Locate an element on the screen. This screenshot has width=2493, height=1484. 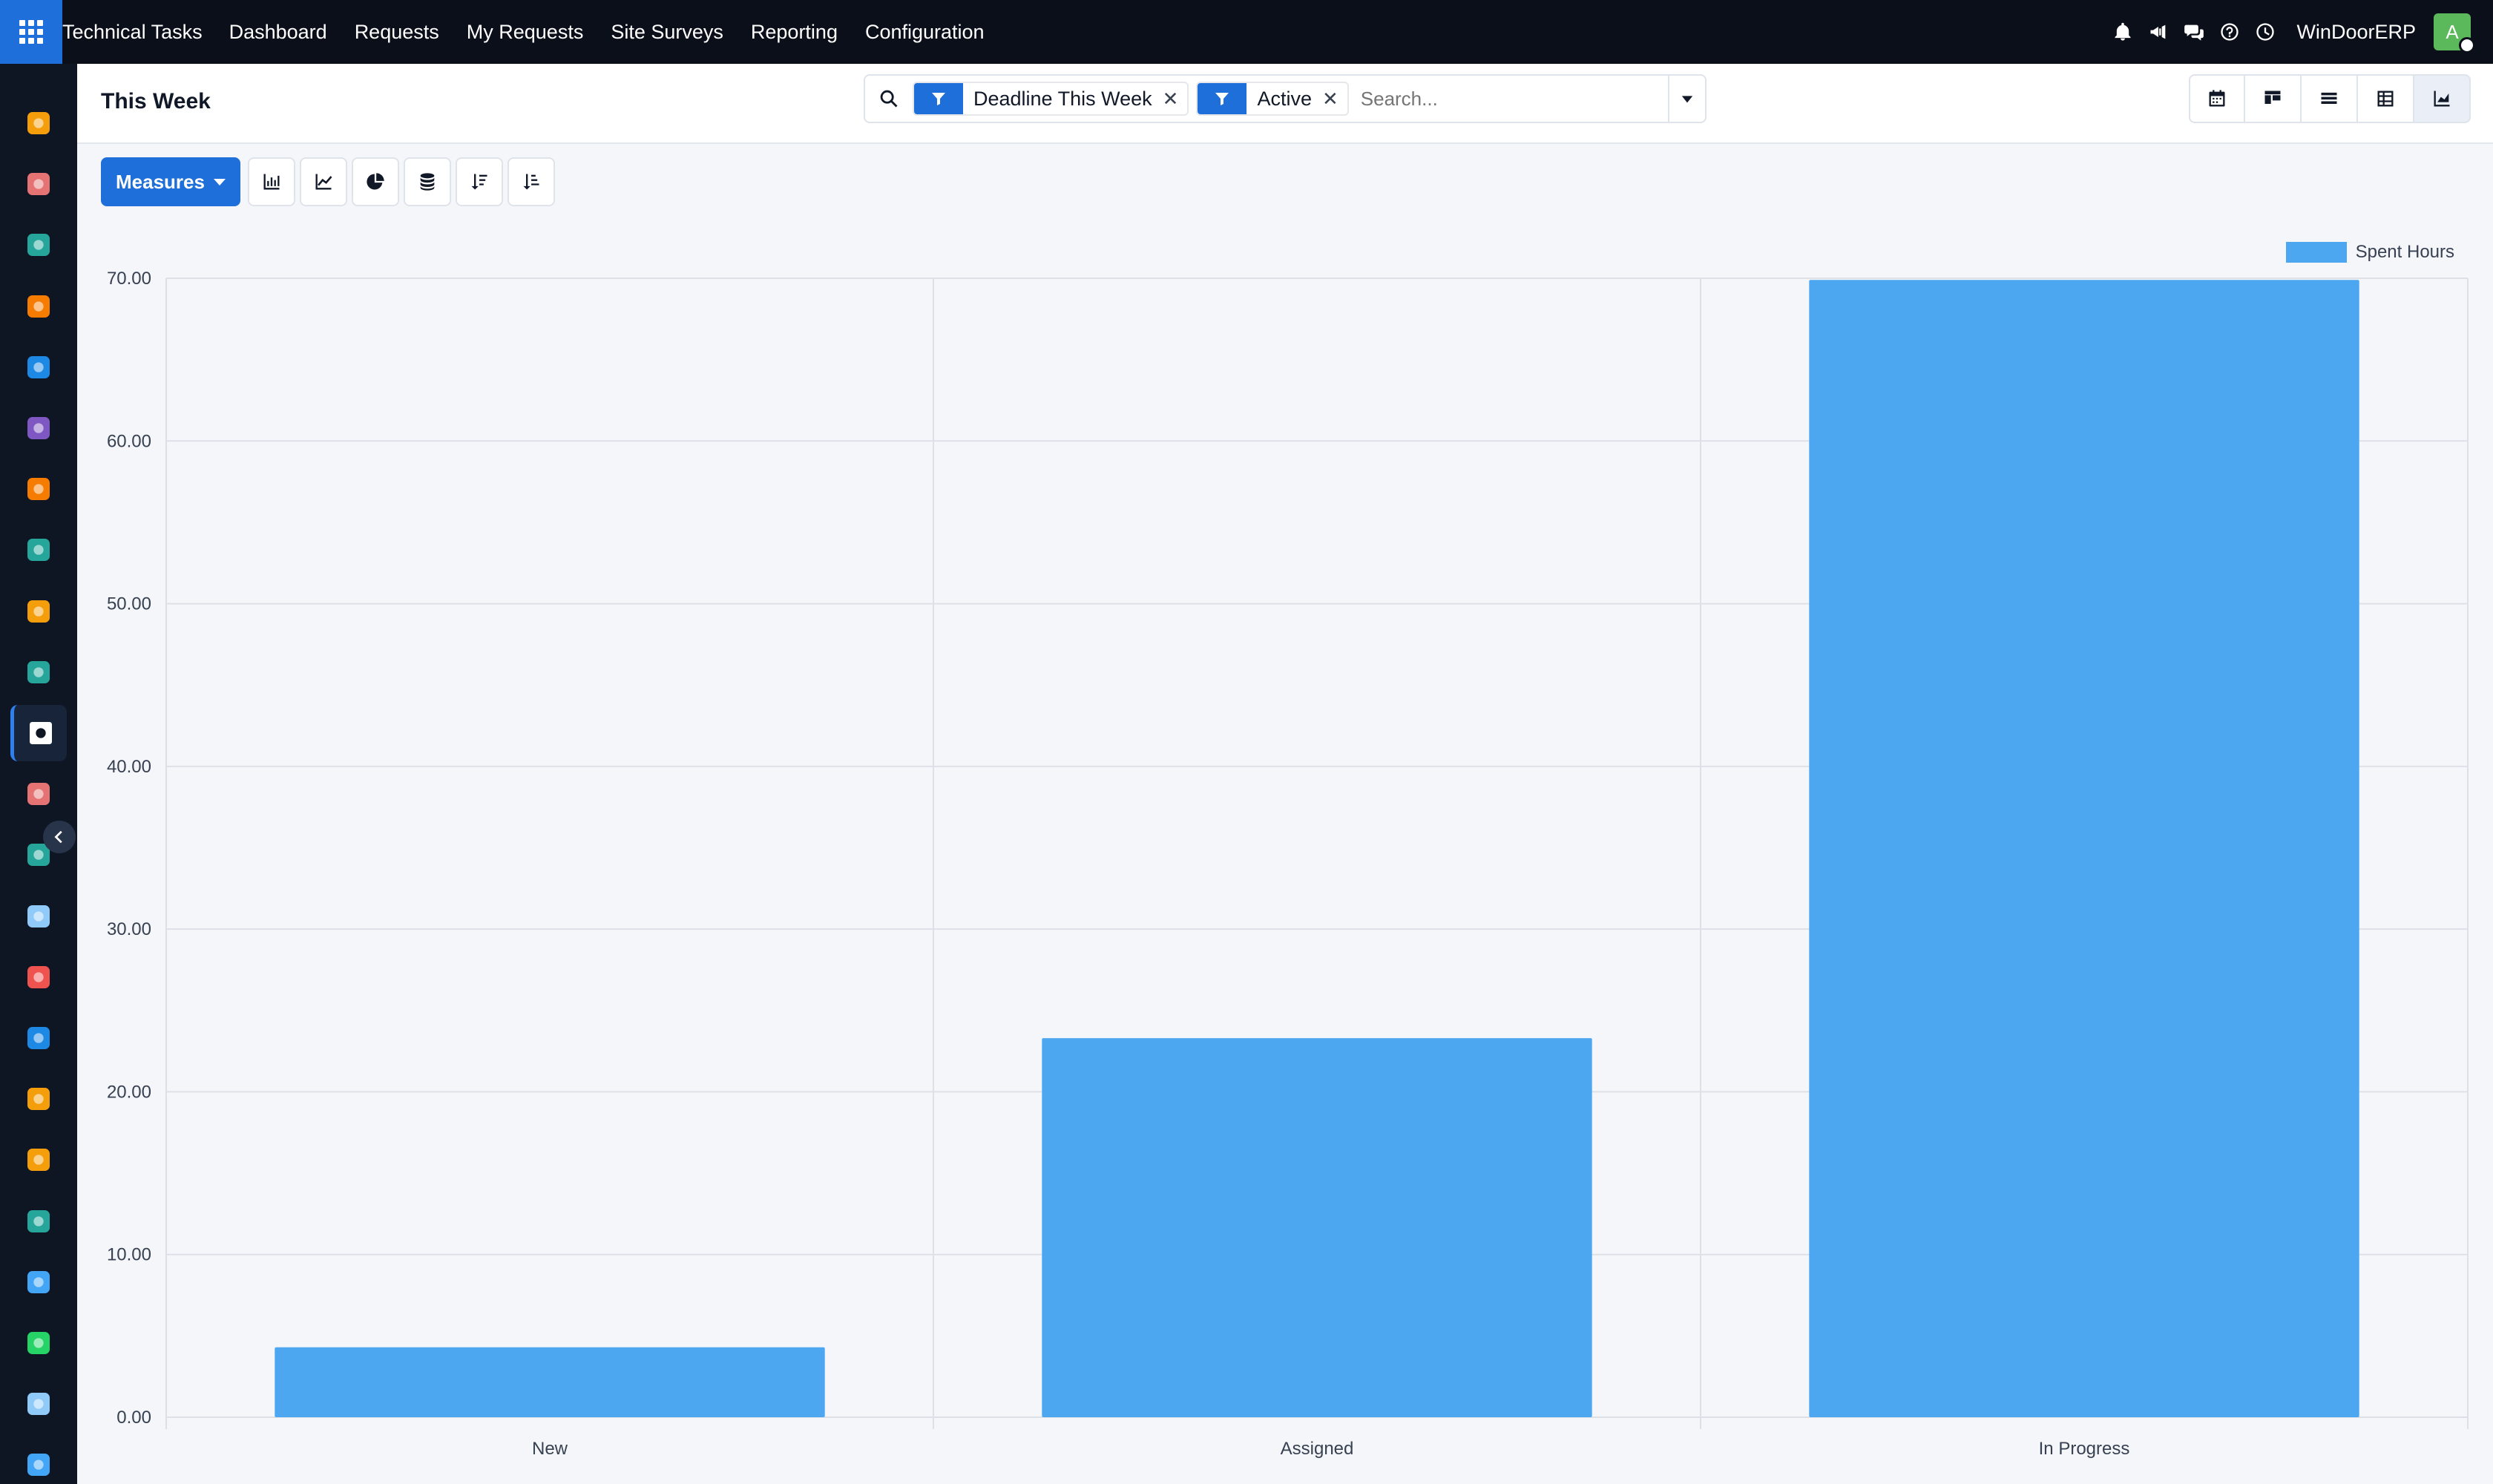
sort-ascending-button is located at coordinates (531, 181).